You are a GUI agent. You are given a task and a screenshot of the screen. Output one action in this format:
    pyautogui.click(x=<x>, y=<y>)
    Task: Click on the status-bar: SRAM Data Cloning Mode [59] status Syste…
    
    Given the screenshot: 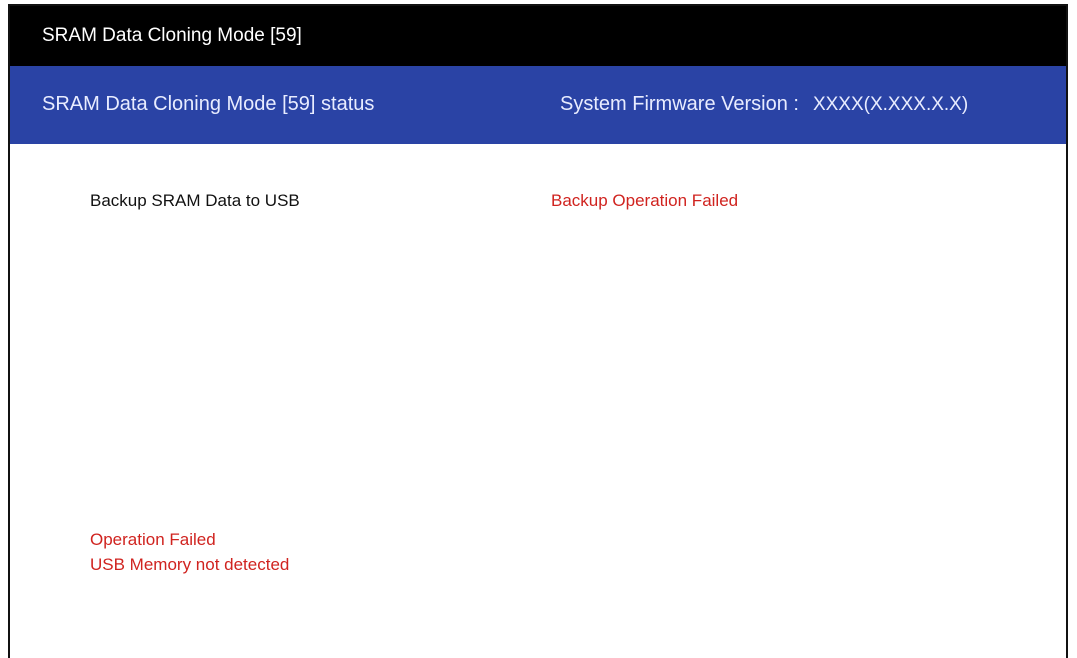 What is the action you would take?
    pyautogui.click(x=538, y=105)
    